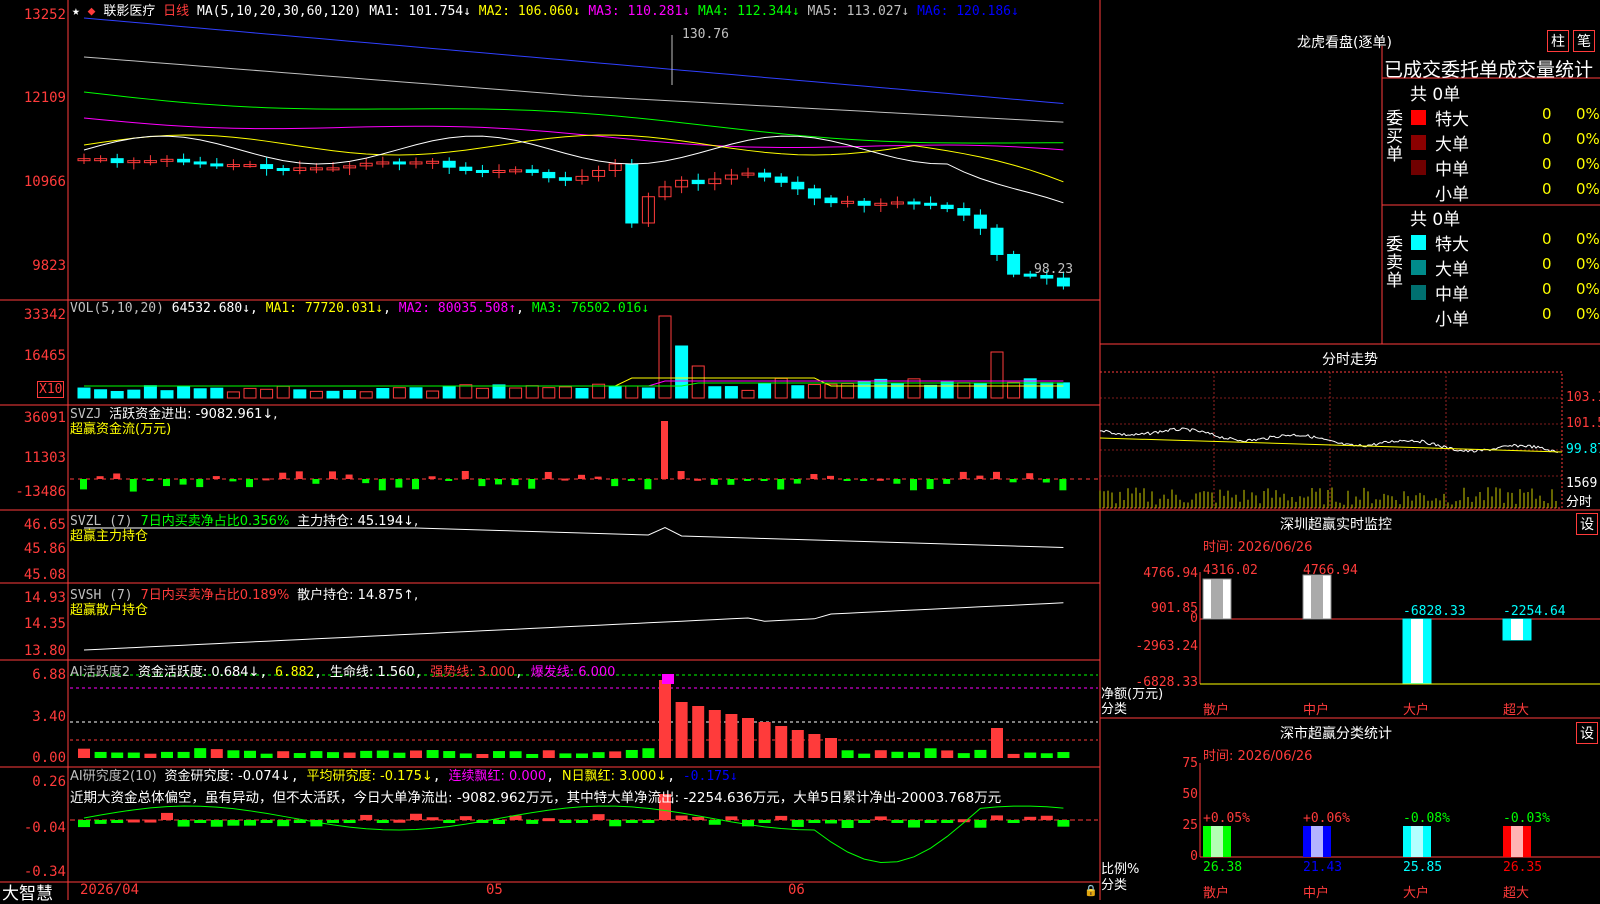 This screenshot has width=1600, height=904. Describe the element at coordinates (49, 266) in the screenshot. I see `main-ytick-4: 9823` at that location.